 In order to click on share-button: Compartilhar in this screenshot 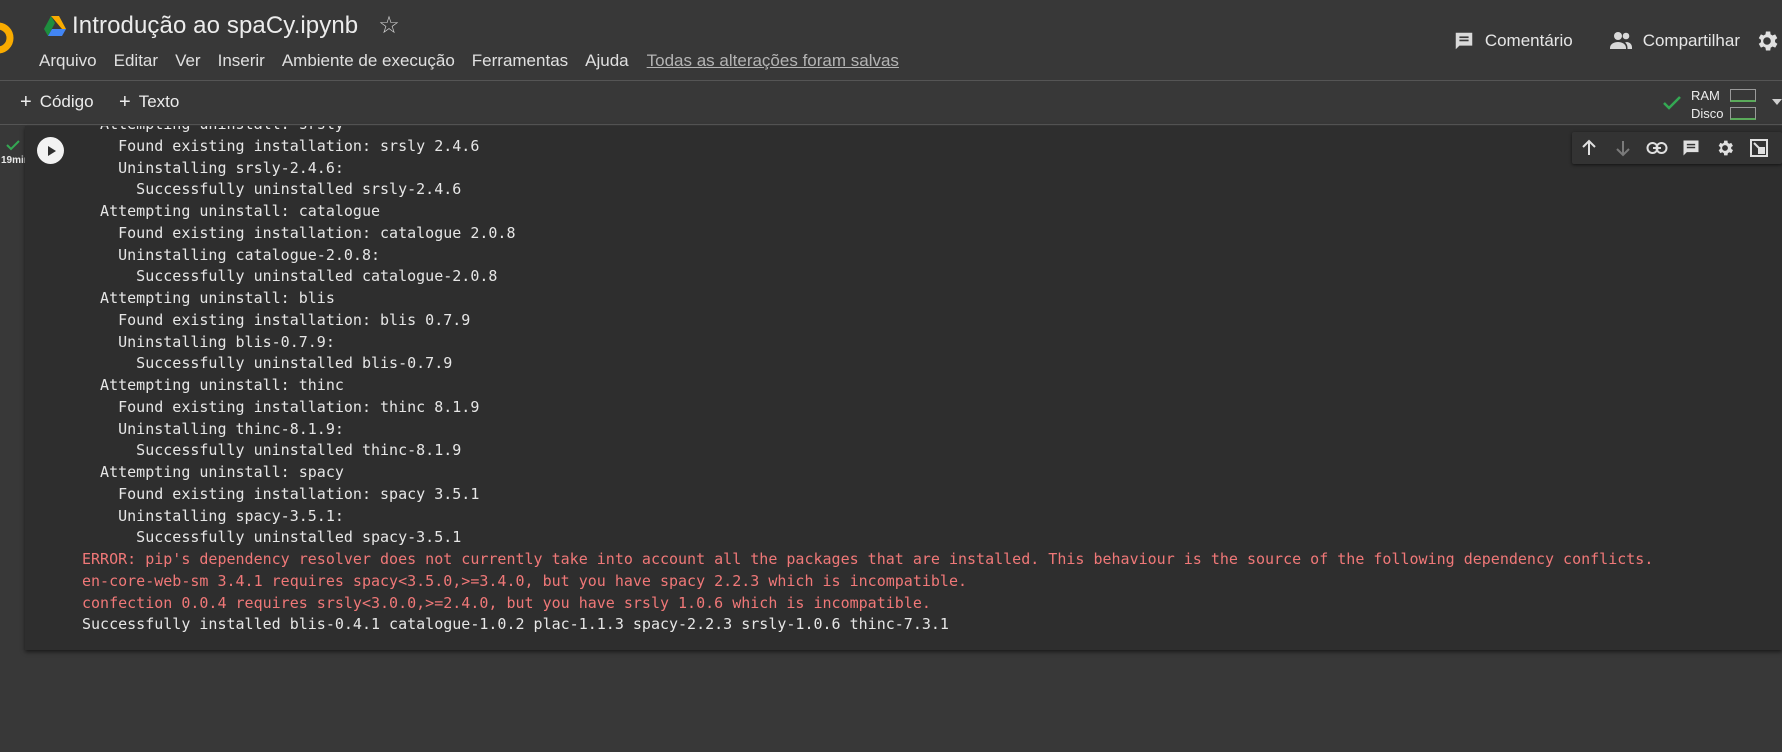, I will do `click(1674, 41)`.